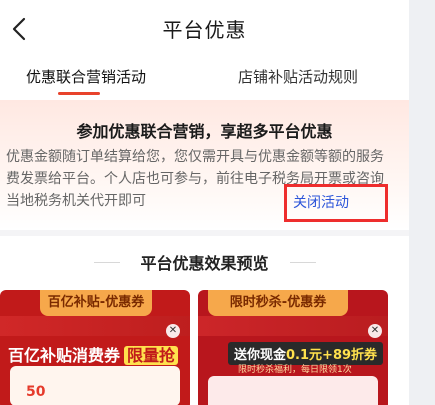 This screenshot has width=435, height=405. What do you see at coordinates (298, 76) in the screenshot?
I see `tab-store-subsidy-rules: 店铺补贴活动规则` at bounding box center [298, 76].